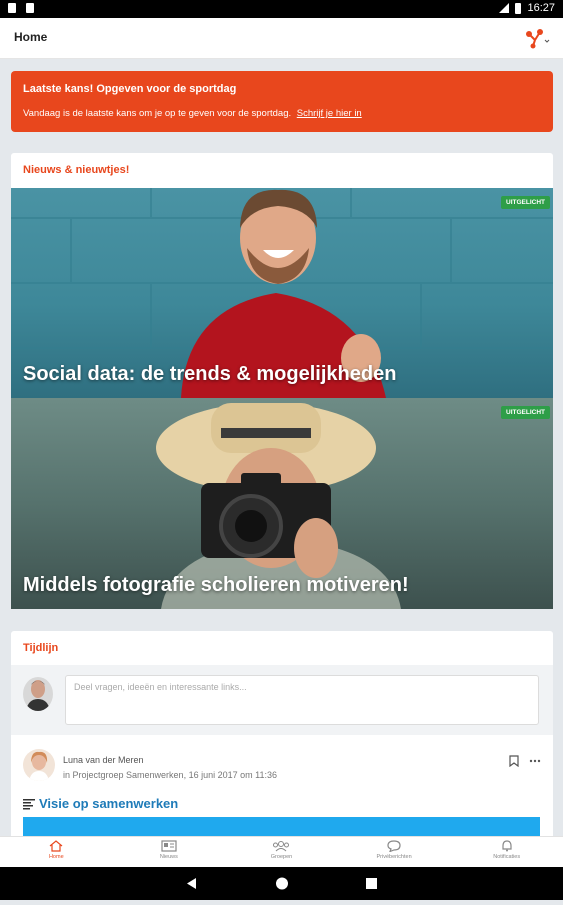 The height and width of the screenshot is (905, 563). I want to click on nav-notifications: Notificaties, so click(506, 852).